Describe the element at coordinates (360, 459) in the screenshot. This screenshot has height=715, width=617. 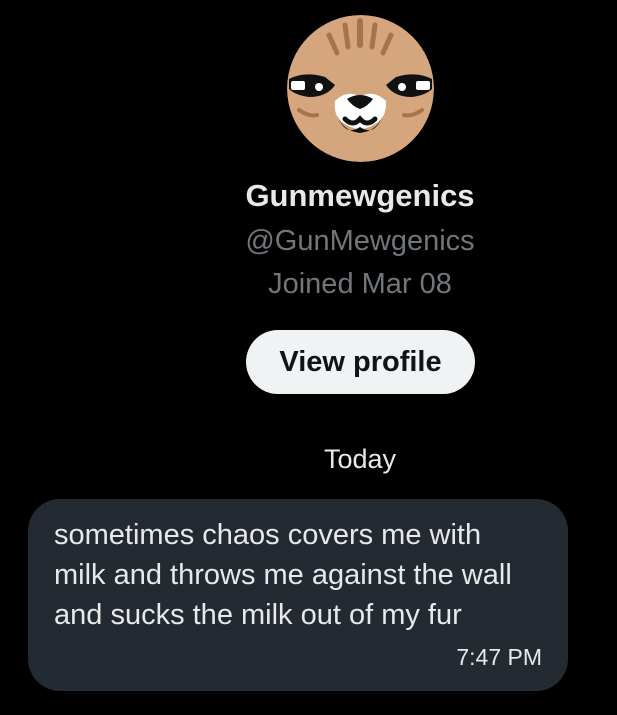
I see `date-separator: Today` at that location.